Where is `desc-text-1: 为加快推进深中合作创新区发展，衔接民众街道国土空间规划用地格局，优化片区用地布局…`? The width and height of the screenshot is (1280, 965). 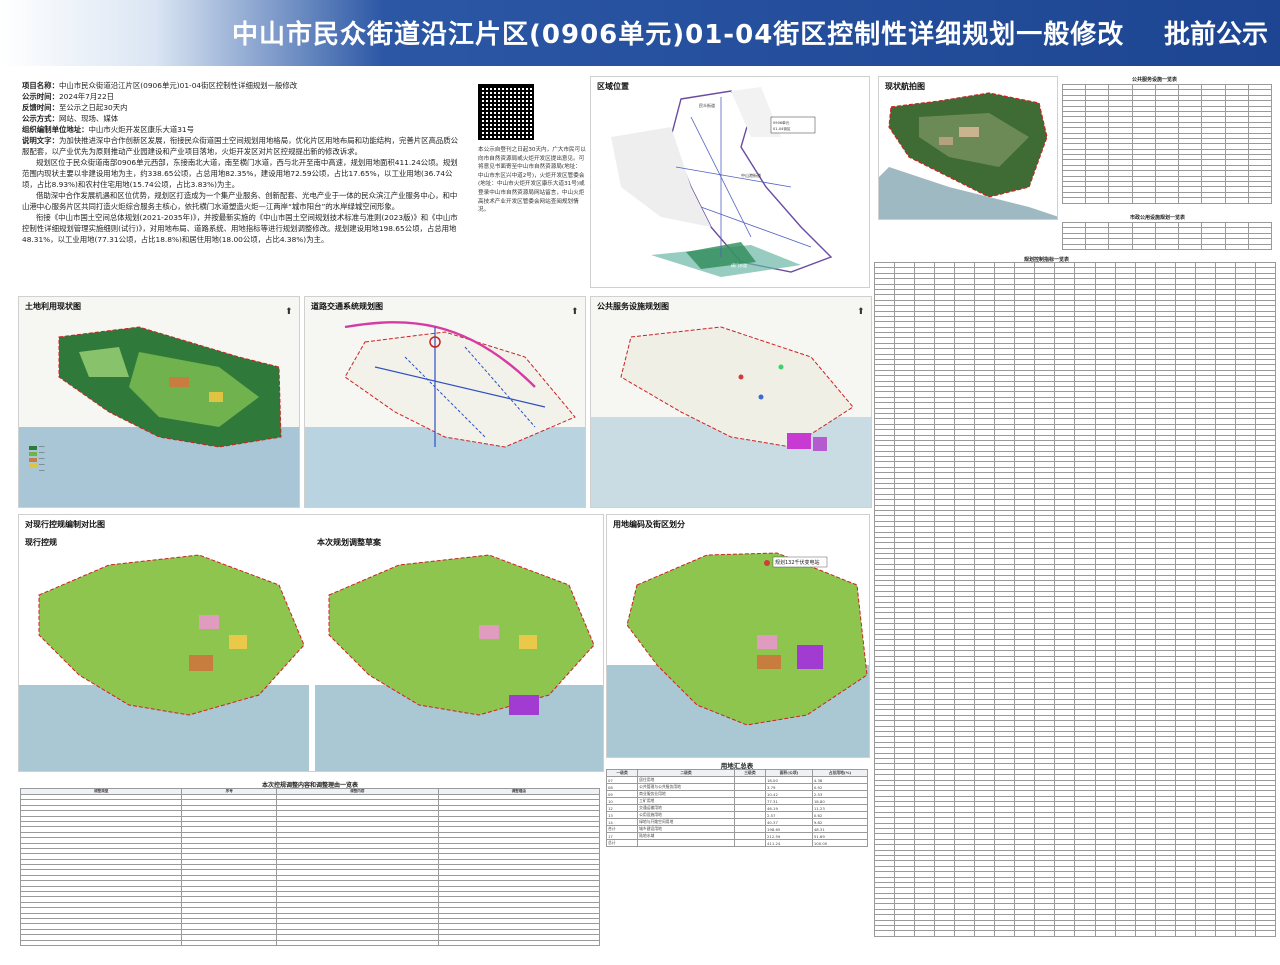
desc-text-1: 为加快推进深中合作创新区发展，衔接民众街道国土空间规划用地格局，优化片区用地布局… is located at coordinates (240, 146).